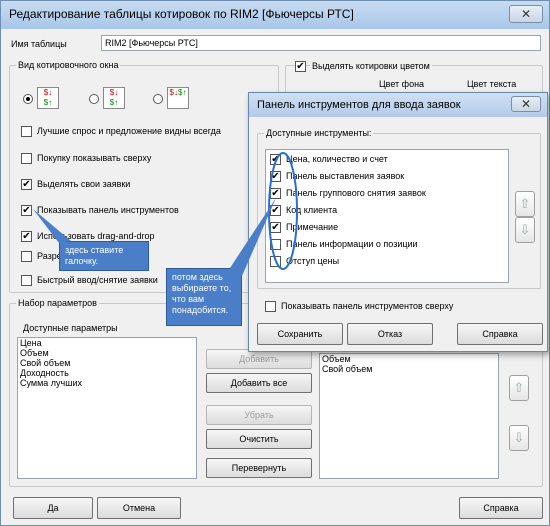 The width and height of the screenshot is (550, 526). I want to click on view-style-3-icon: $↓$↑, so click(178, 98).